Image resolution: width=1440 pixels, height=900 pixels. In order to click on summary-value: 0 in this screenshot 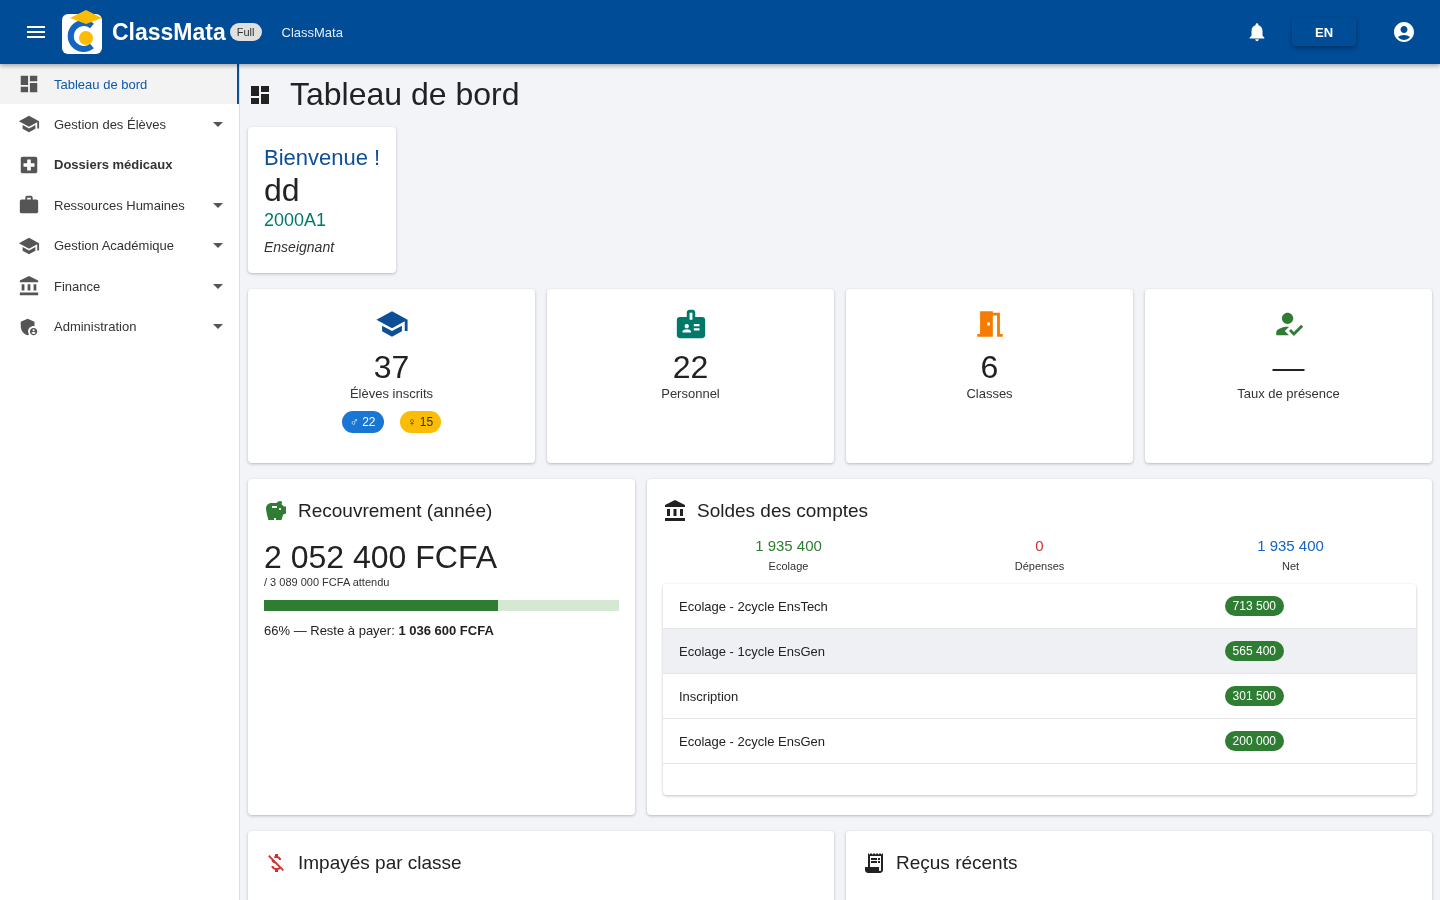, I will do `click(1039, 546)`.